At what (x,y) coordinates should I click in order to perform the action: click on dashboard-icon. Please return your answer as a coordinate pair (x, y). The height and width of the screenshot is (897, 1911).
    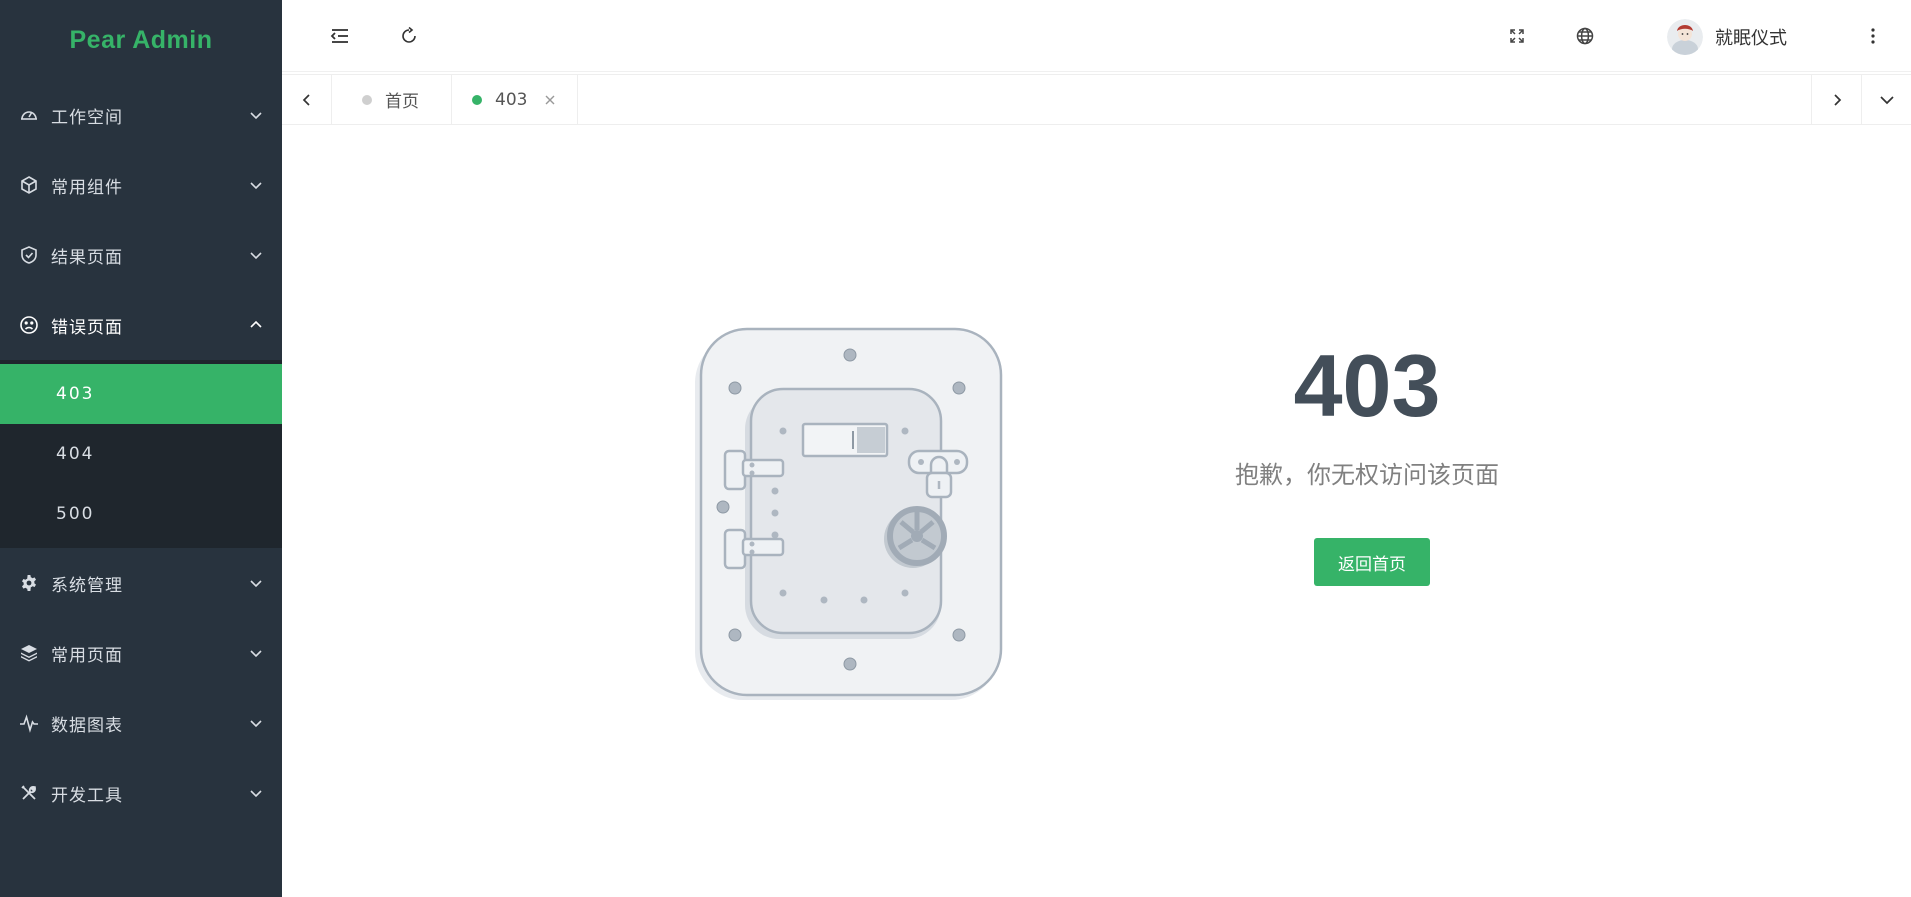
    Looking at the image, I should click on (29, 115).